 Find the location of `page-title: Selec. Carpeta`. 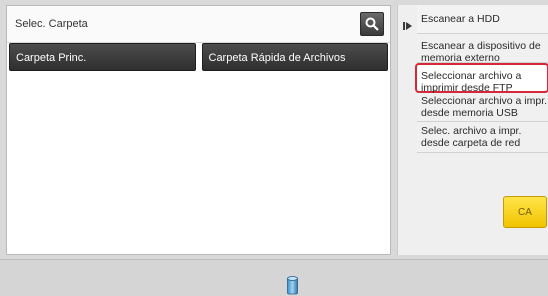

page-title: Selec. Carpeta is located at coordinates (51, 24).